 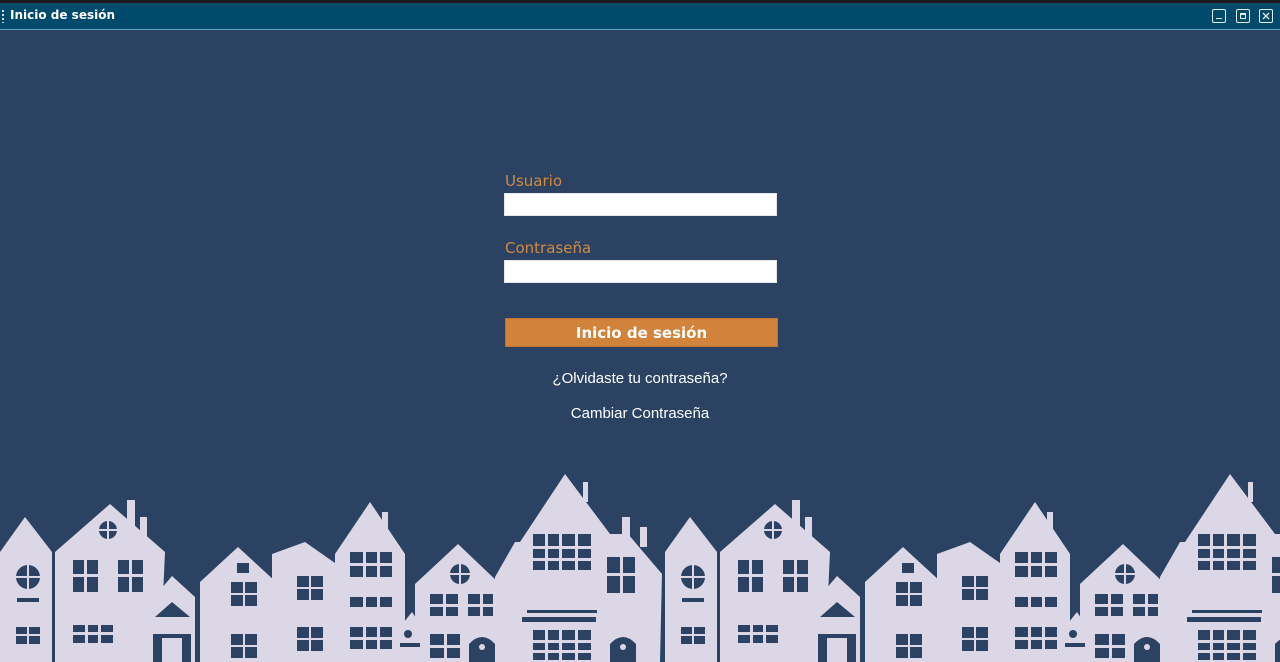 What do you see at coordinates (1219, 16) in the screenshot?
I see `minimize-button` at bounding box center [1219, 16].